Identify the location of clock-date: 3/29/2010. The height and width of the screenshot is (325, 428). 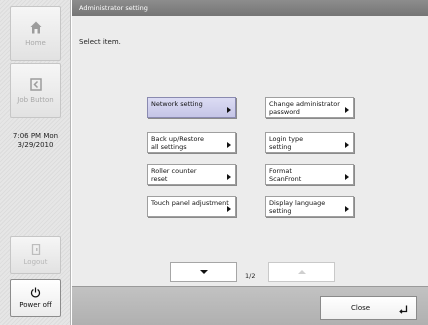
(35, 145).